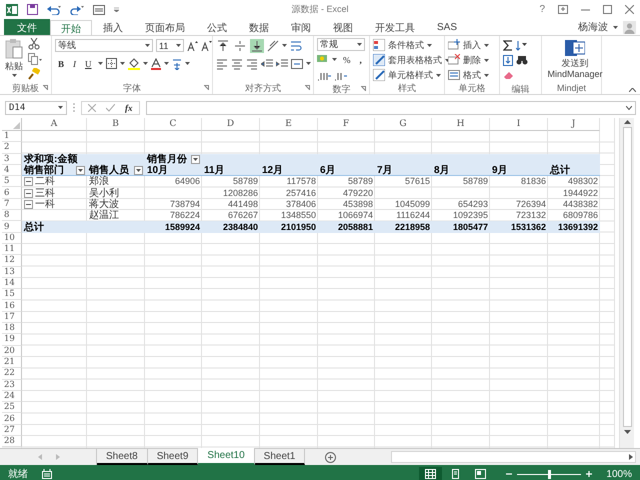 This screenshot has width=640, height=480. I want to click on phonetic-guide-icon, so click(177, 64).